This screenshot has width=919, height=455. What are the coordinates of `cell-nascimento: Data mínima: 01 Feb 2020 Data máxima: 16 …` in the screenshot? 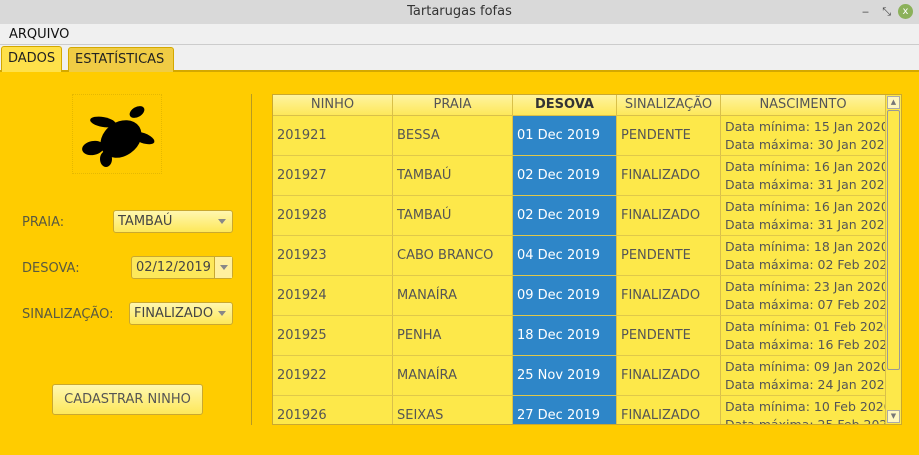 It's located at (803, 335).